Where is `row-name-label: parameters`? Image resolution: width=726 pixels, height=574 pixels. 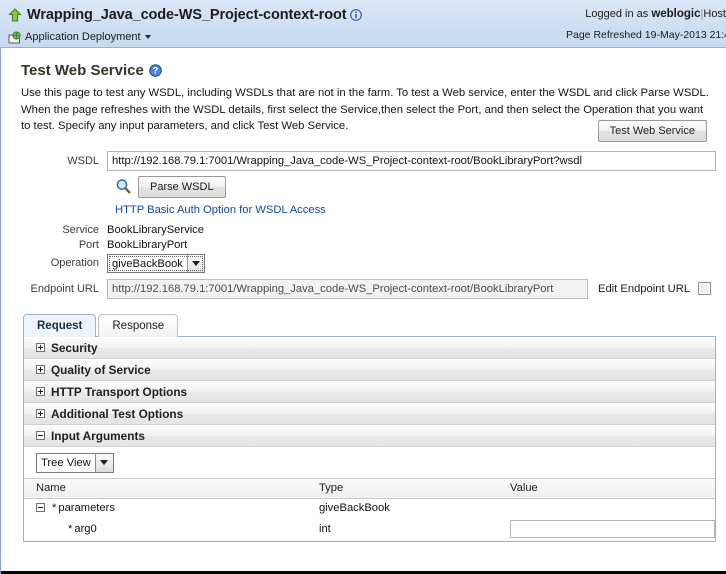
row-name-label: parameters is located at coordinates (86, 507).